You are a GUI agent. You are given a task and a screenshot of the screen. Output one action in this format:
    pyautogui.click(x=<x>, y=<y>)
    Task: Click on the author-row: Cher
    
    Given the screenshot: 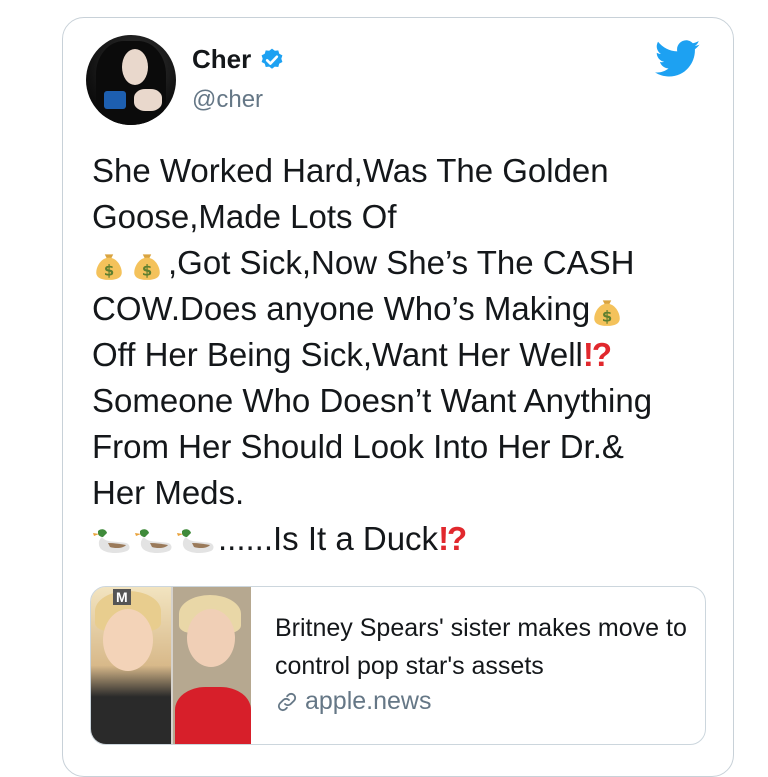 What is the action you would take?
    pyautogui.click(x=238, y=59)
    